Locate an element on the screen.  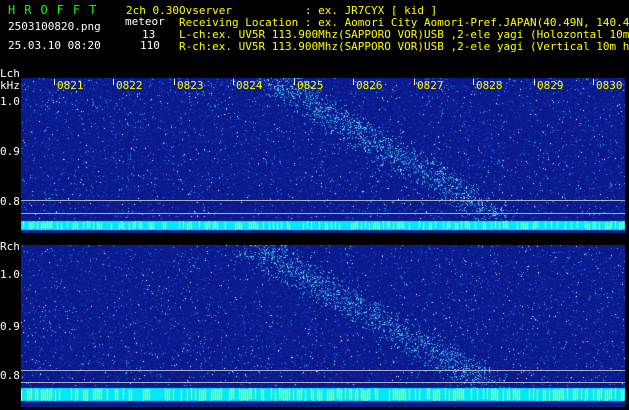
time-tick-label: 0826 is located at coordinates (369, 85).